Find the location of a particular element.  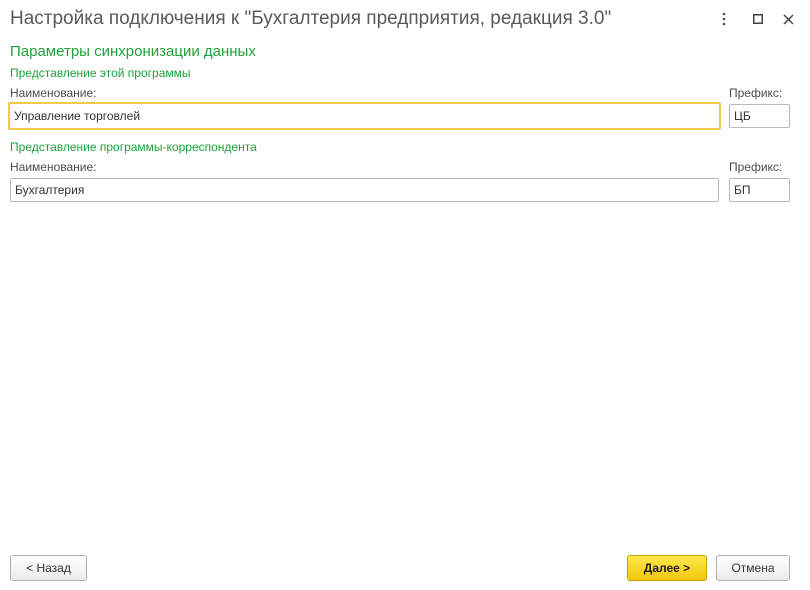

next-button: Далее > is located at coordinates (667, 568).